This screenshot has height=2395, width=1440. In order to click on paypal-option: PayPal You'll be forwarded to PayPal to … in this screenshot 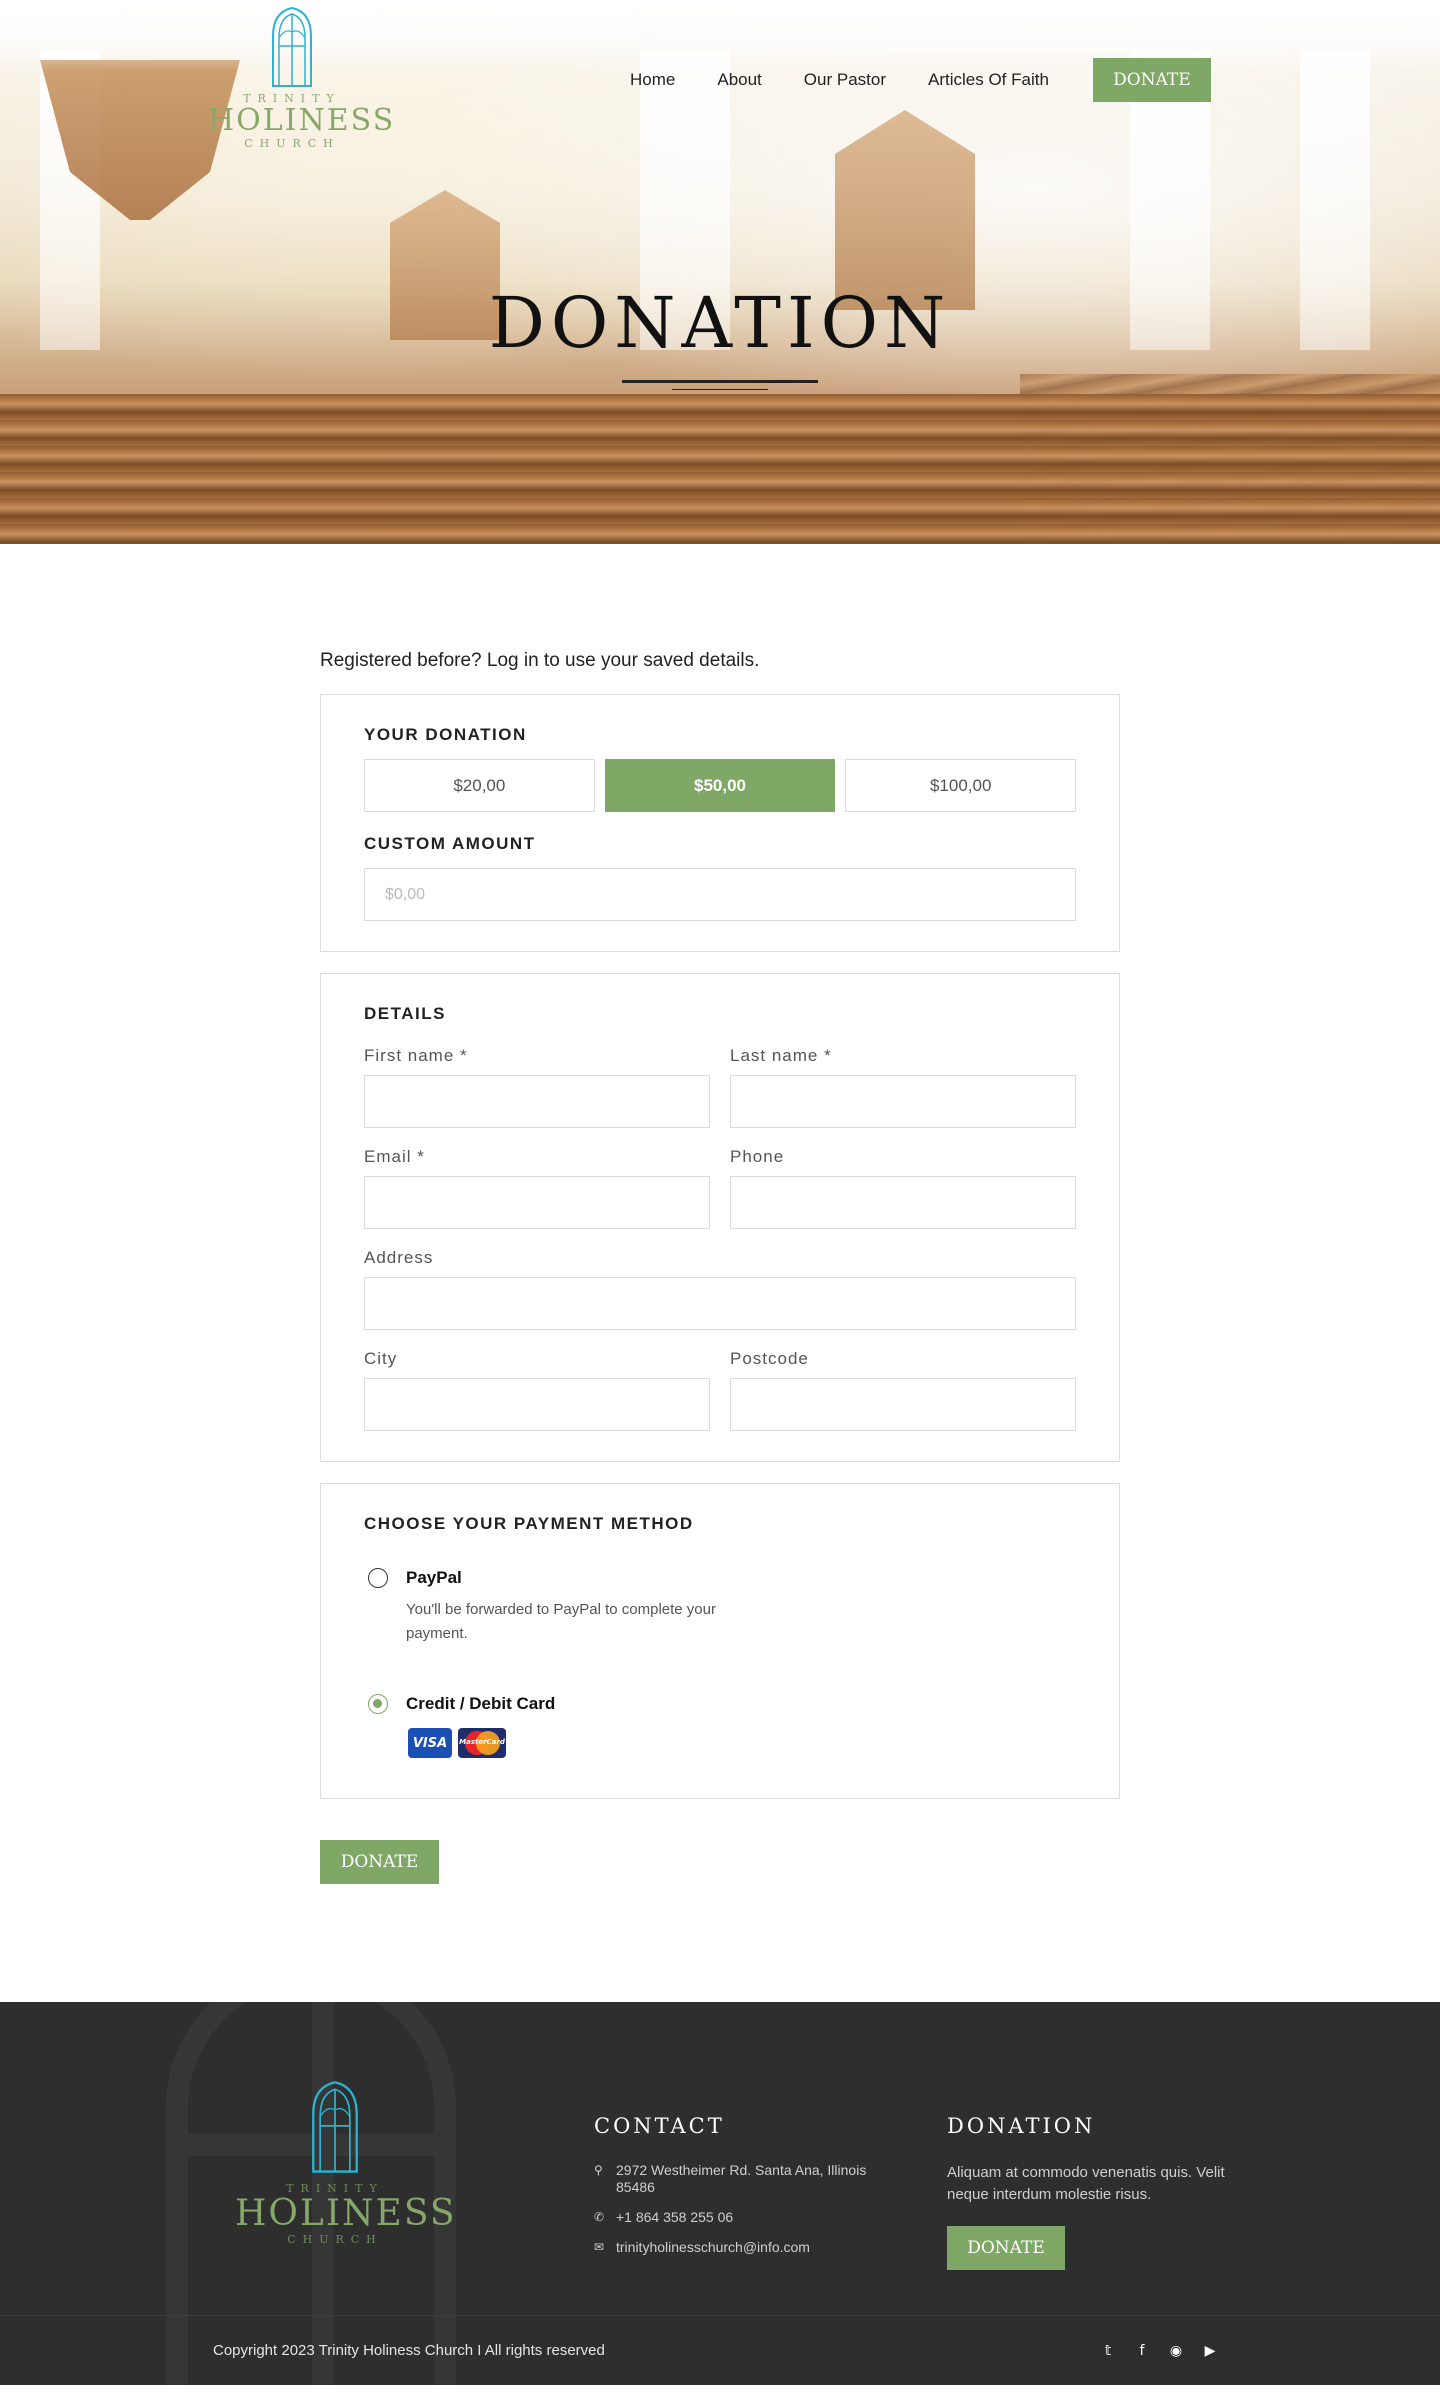, I will do `click(720, 1607)`.